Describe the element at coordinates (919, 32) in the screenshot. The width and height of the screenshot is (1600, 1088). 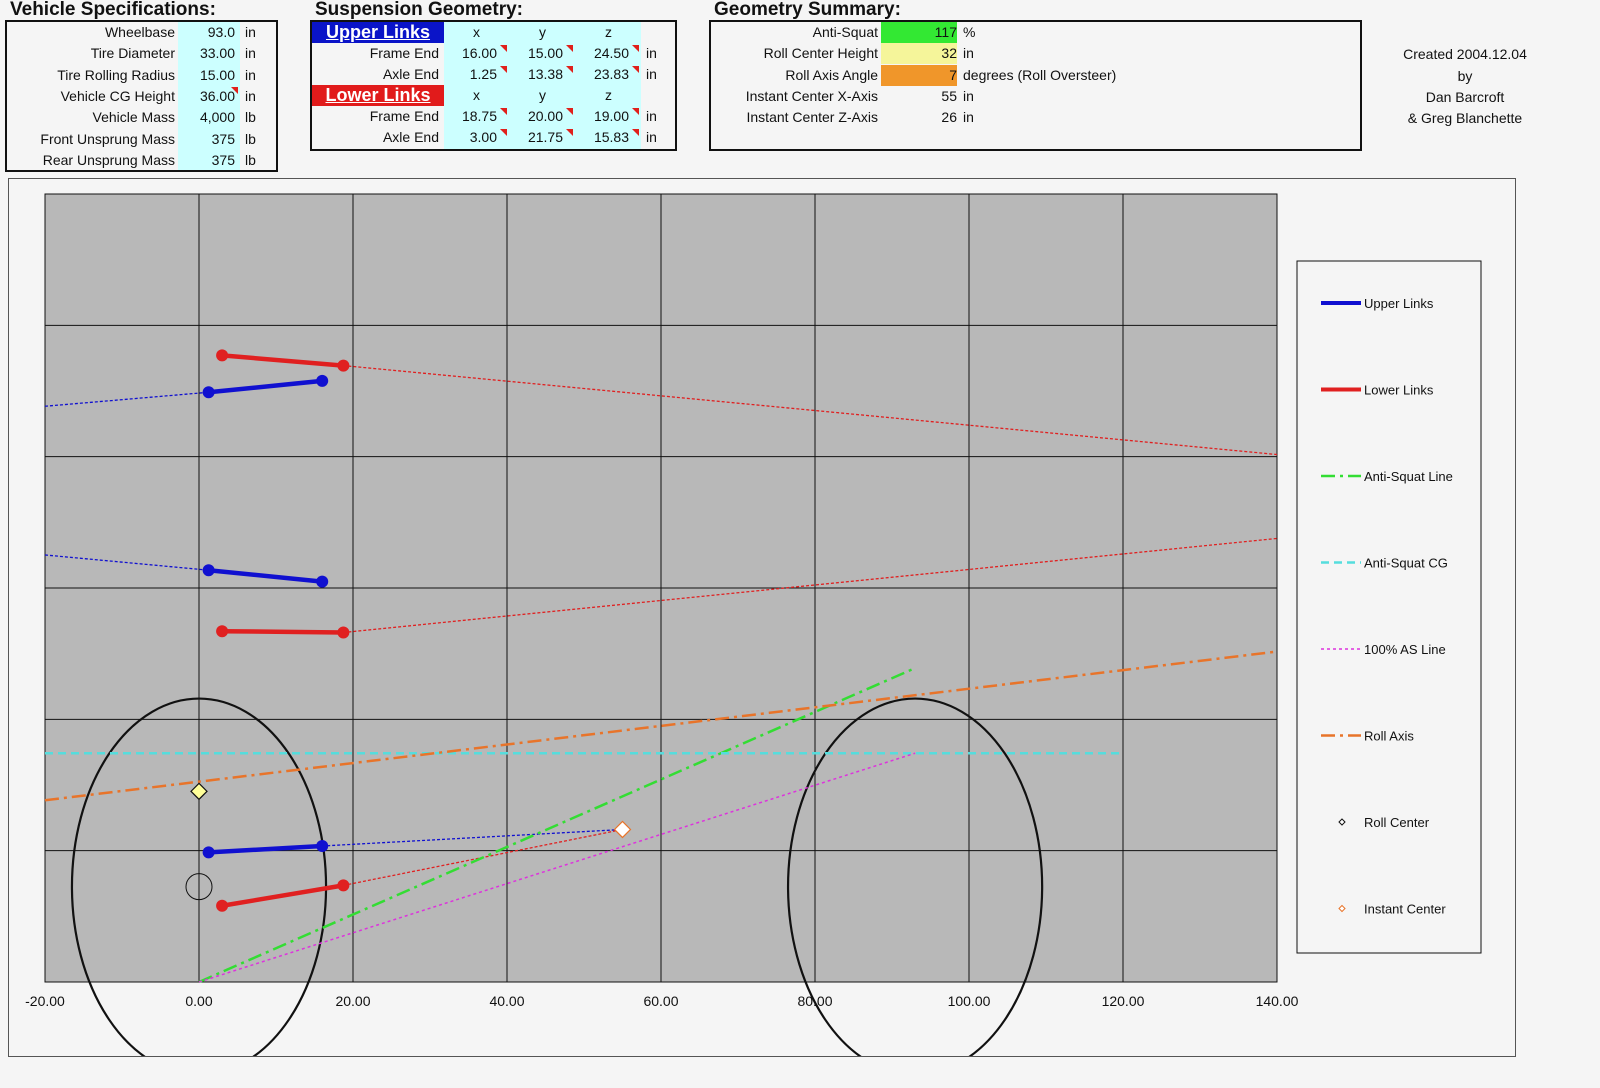
I see `summary-value: 117` at that location.